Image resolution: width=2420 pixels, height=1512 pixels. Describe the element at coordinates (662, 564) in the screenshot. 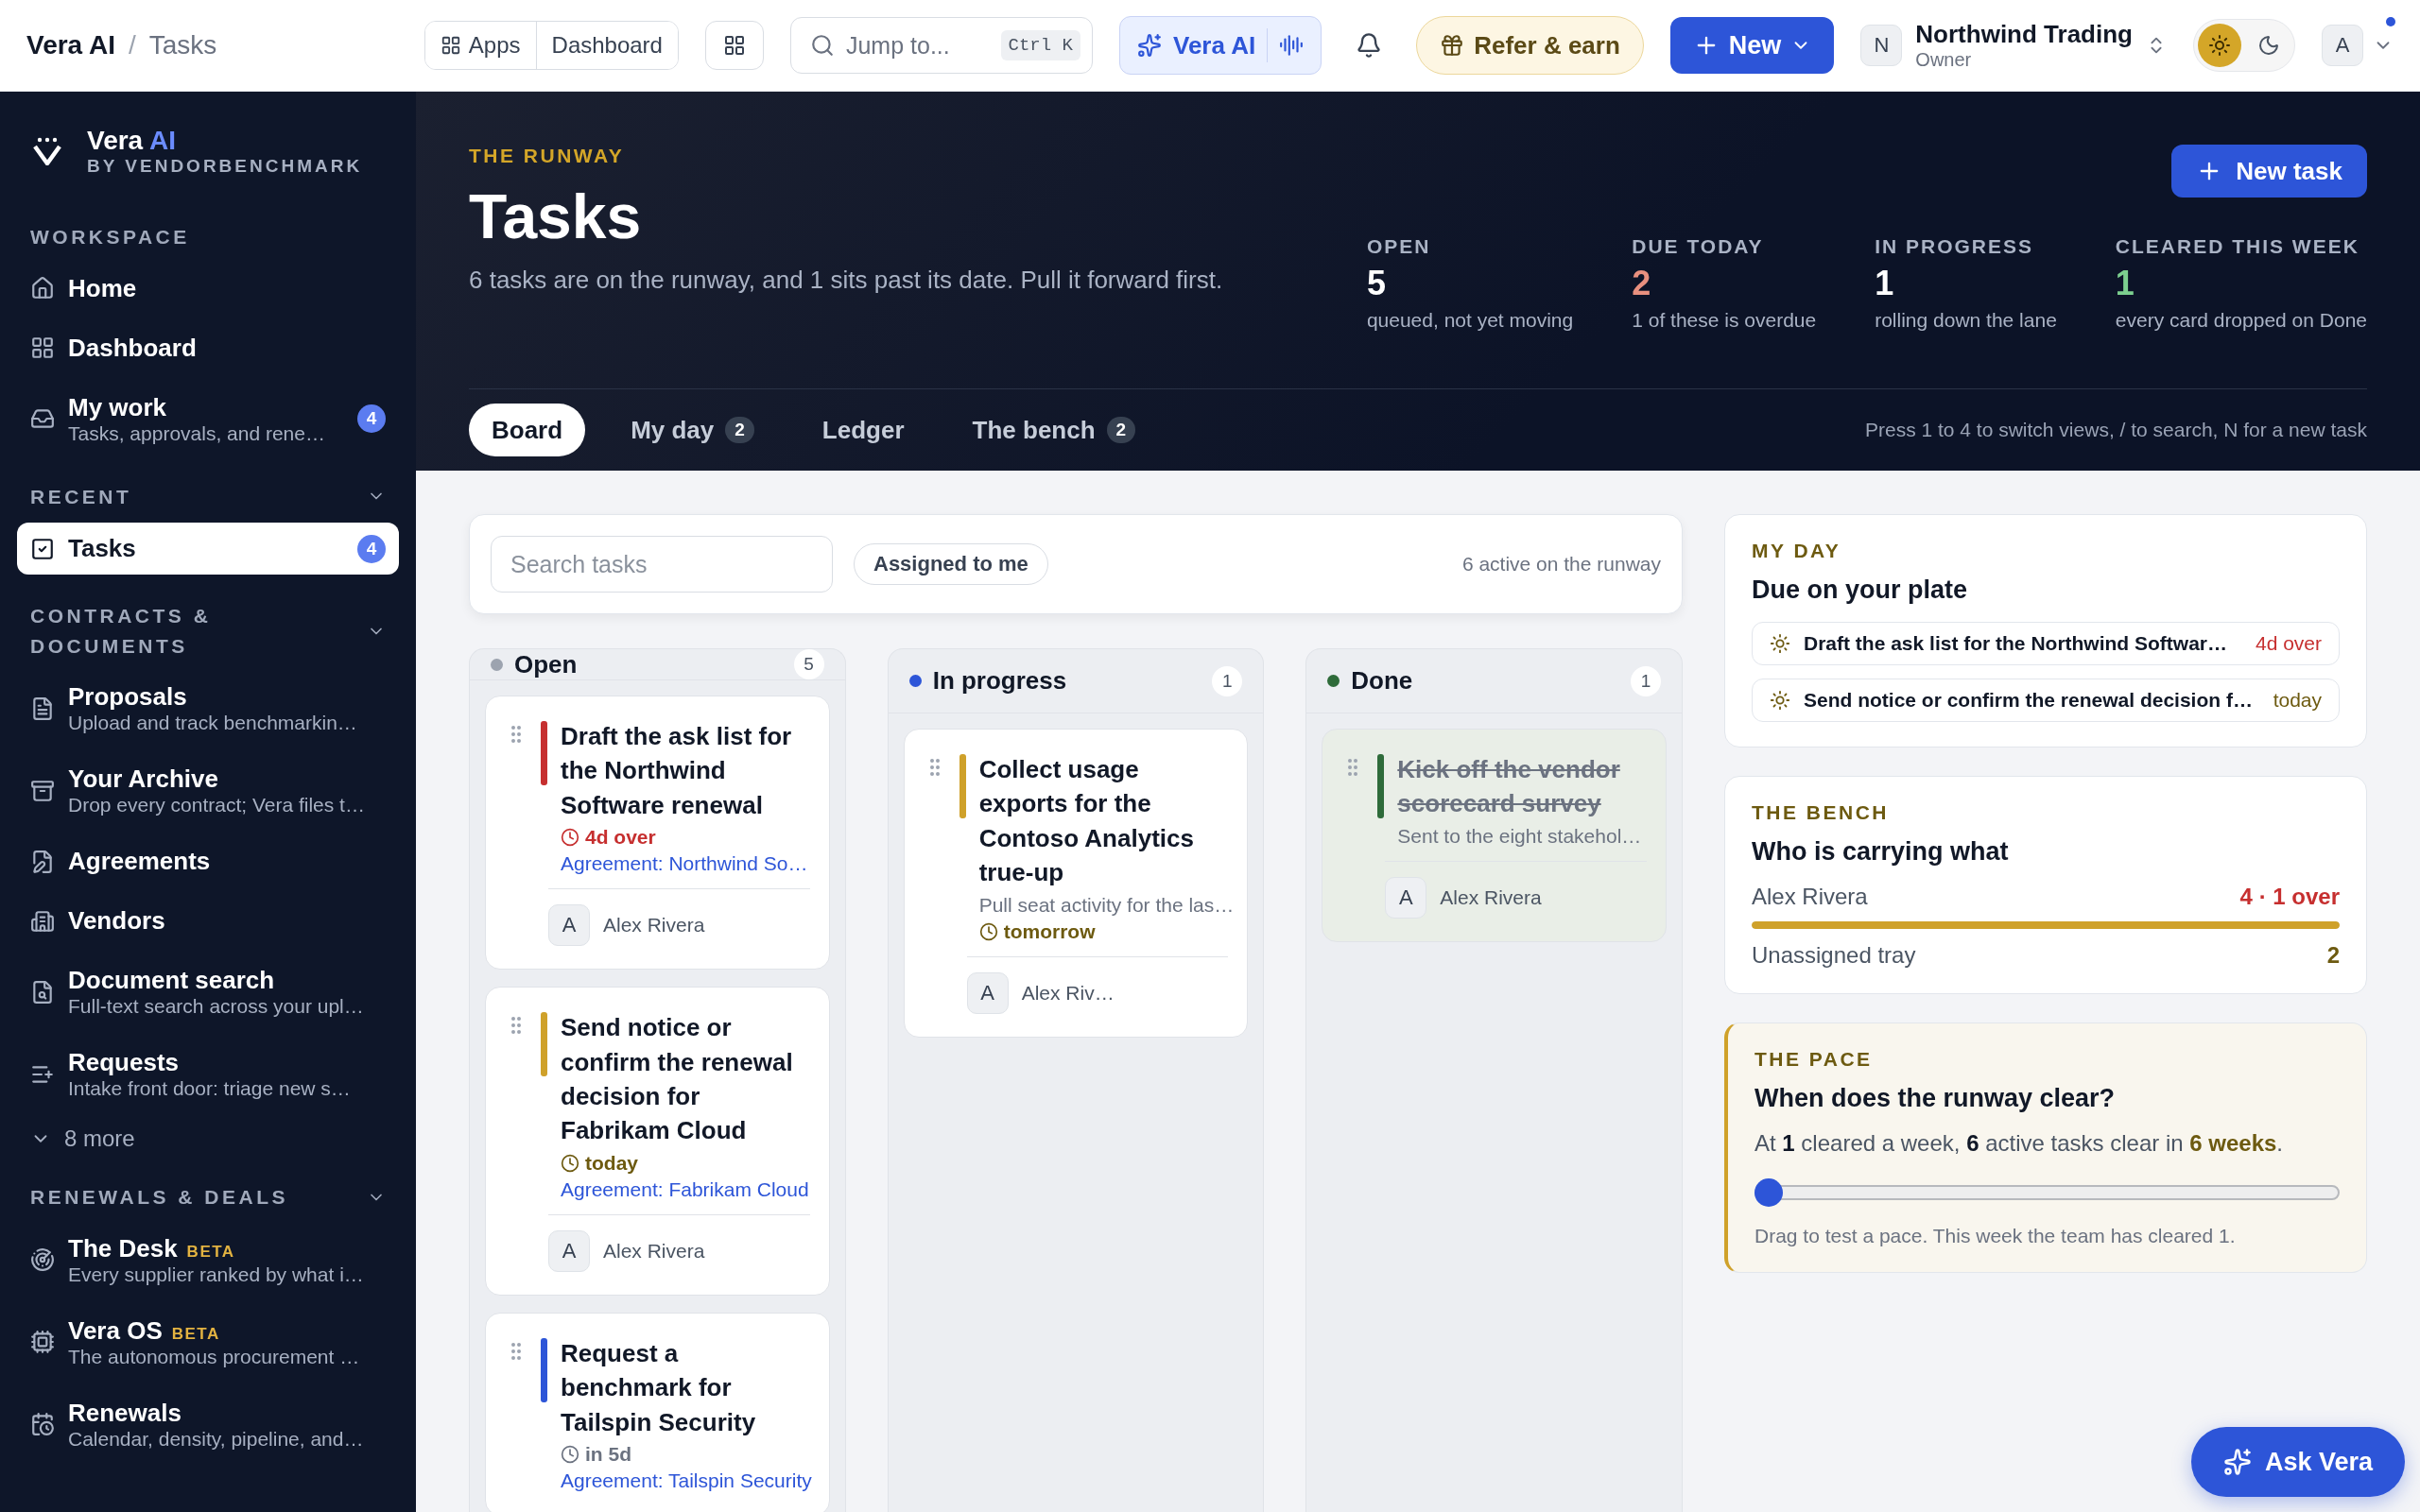

I see `search-field: Search tasks` at that location.